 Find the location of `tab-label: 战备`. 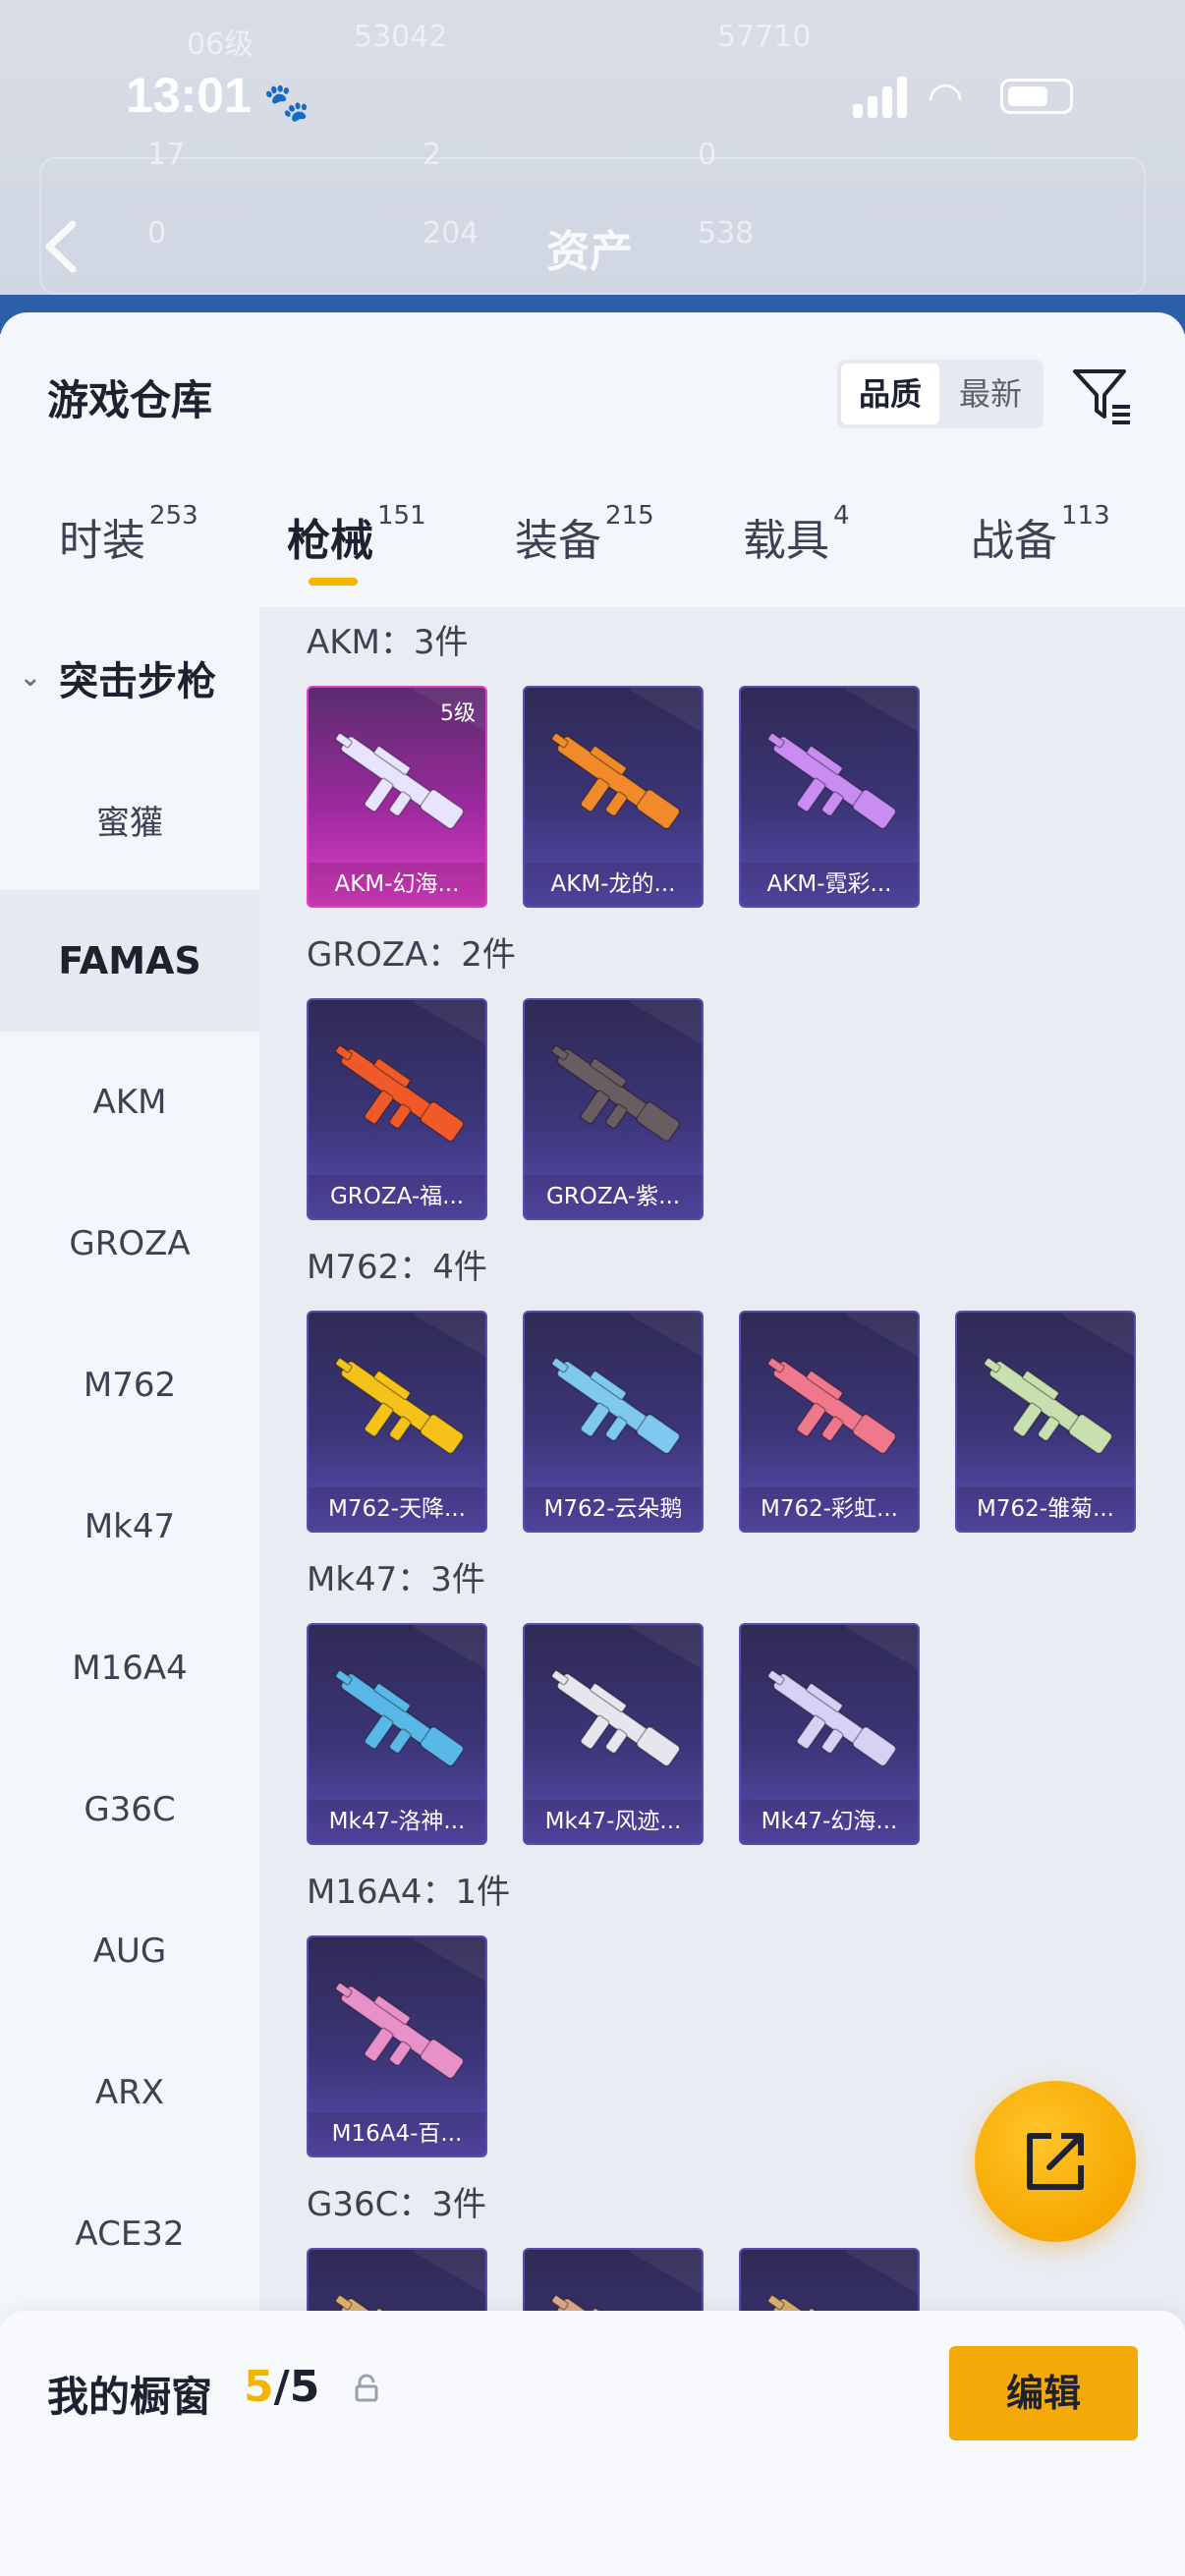

tab-label: 战备 is located at coordinates (1014, 541).